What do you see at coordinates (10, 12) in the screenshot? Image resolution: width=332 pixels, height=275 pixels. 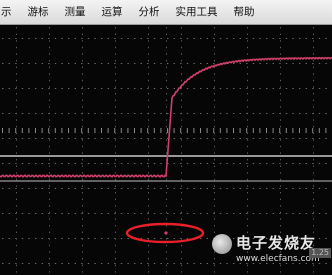 I see `menu-item-display: 示` at bounding box center [10, 12].